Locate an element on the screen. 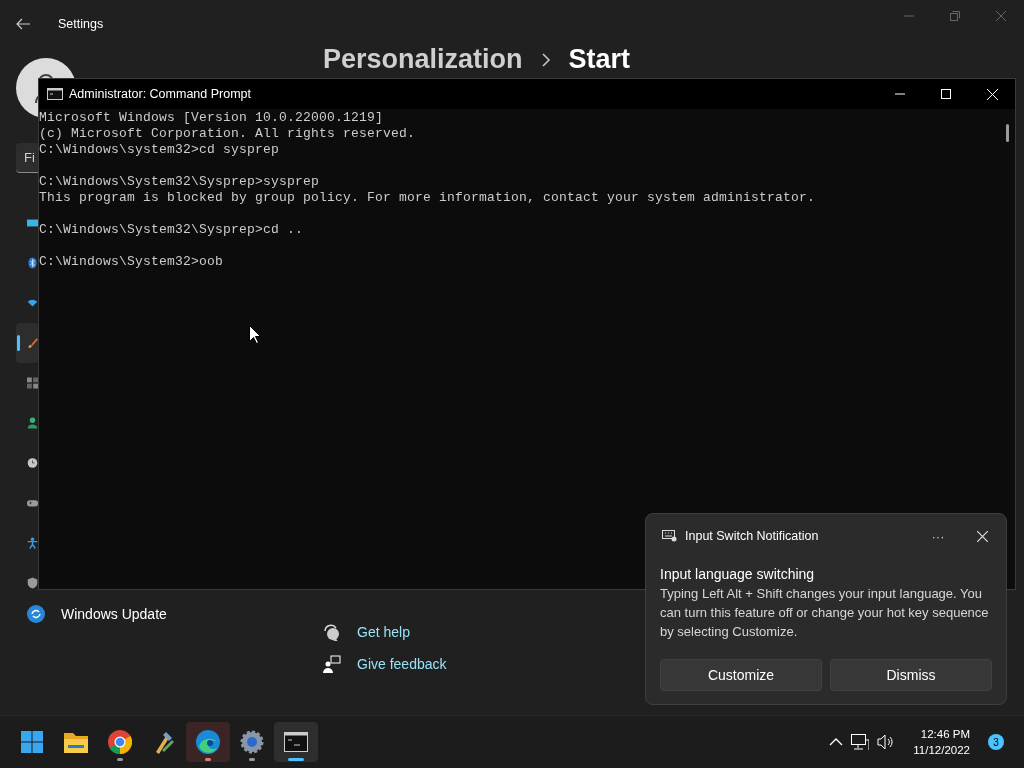 The width and height of the screenshot is (1024, 768). terminal-icon is located at coordinates (296, 742).